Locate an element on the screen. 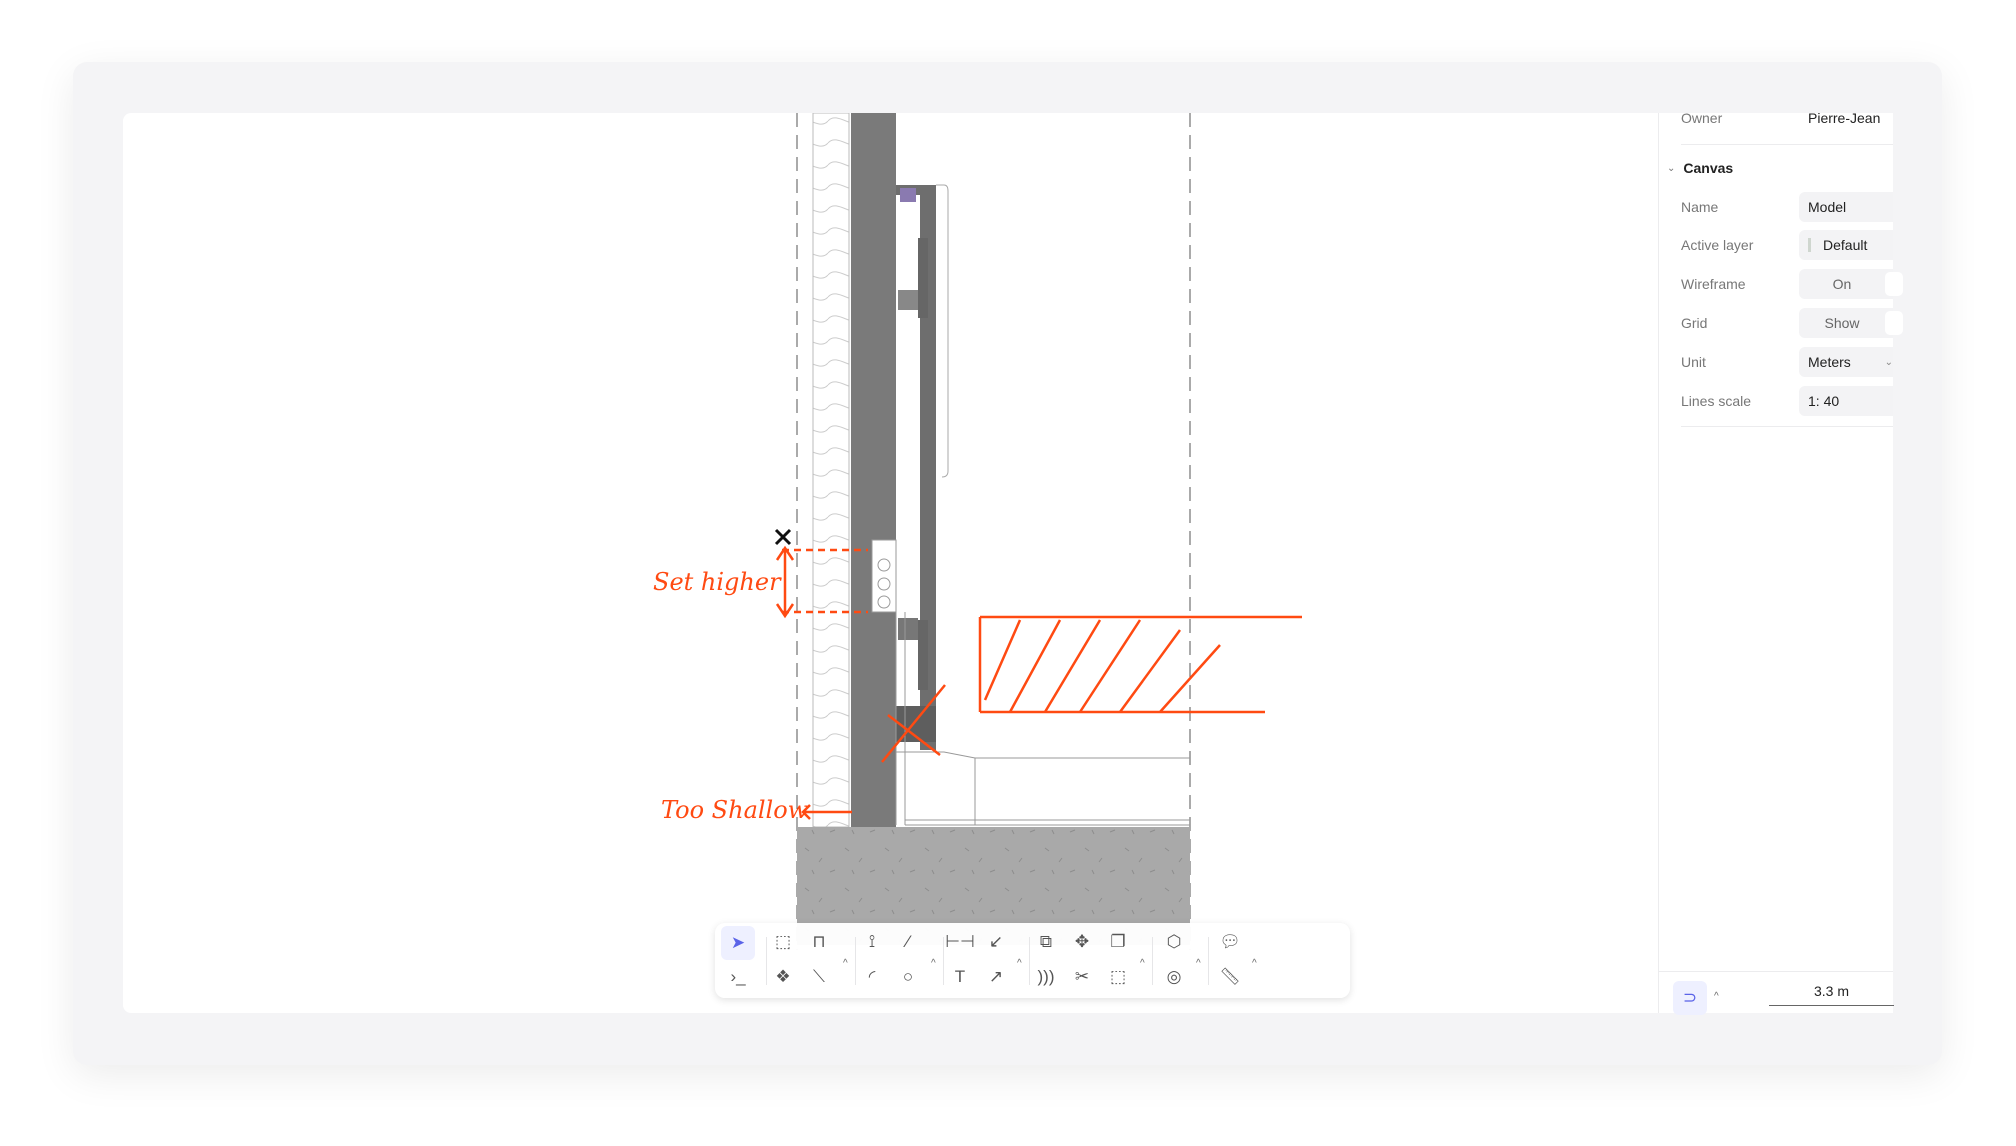  dimension-tool: ⊢⊣ is located at coordinates (960, 942).